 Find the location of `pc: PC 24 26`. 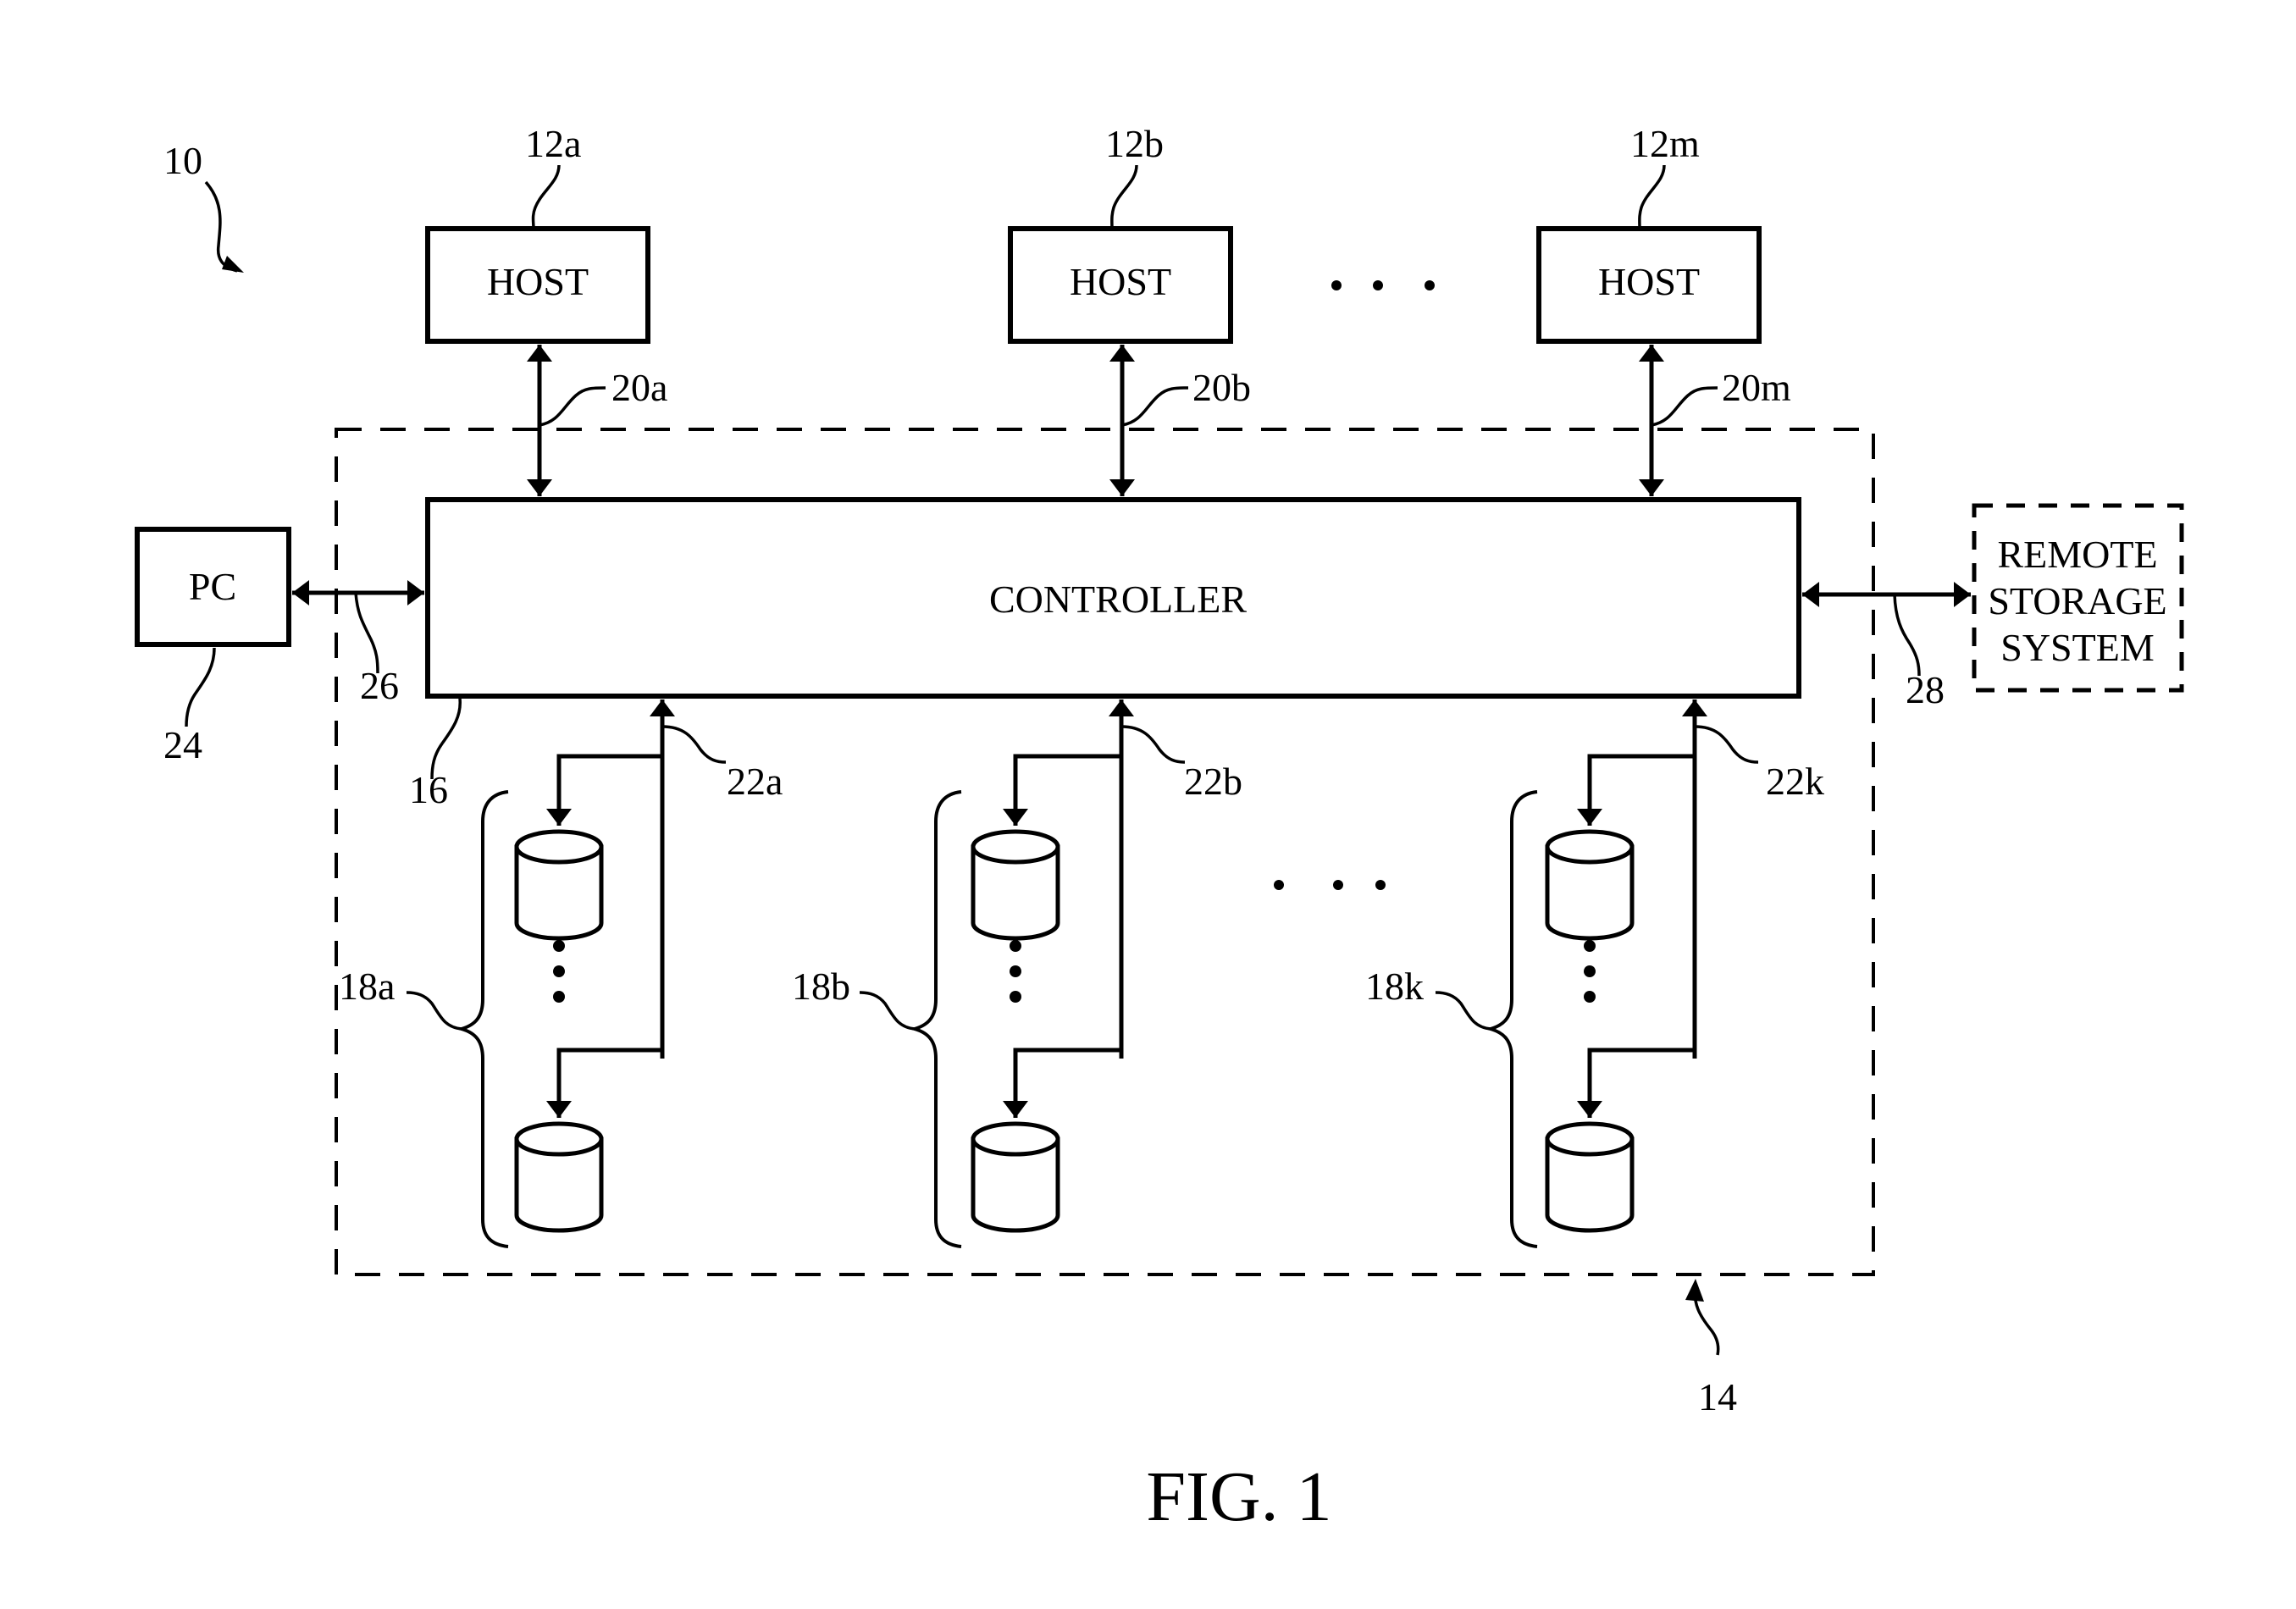

pc: PC 24 26 is located at coordinates (280, 646).